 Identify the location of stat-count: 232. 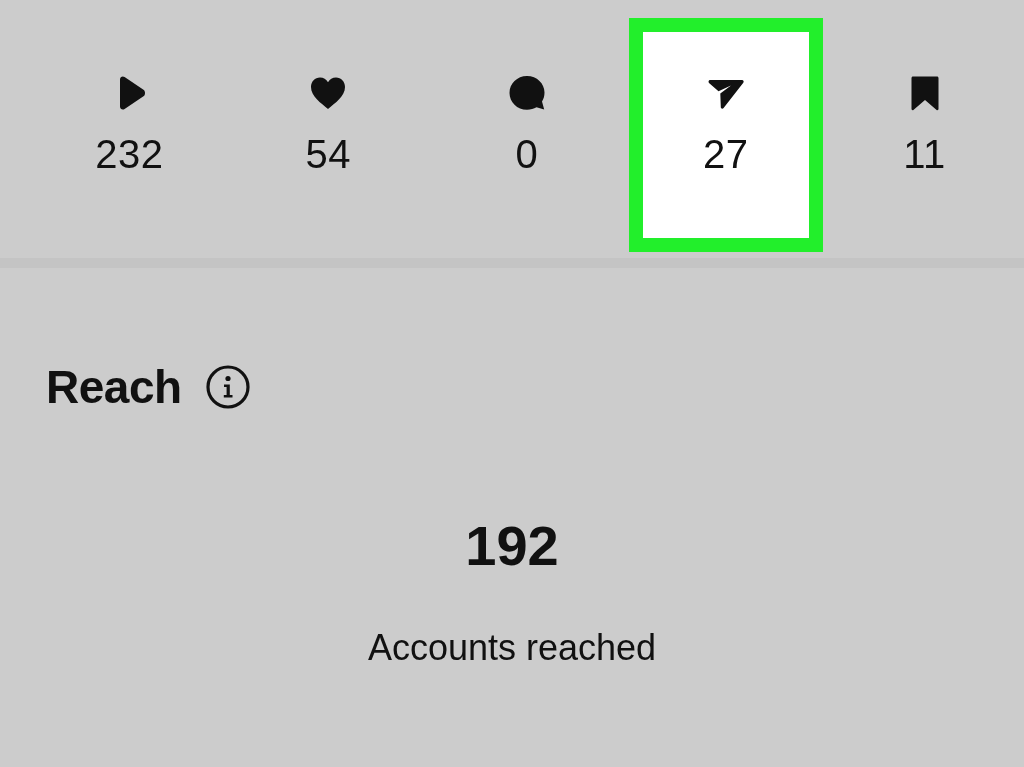
(129, 154).